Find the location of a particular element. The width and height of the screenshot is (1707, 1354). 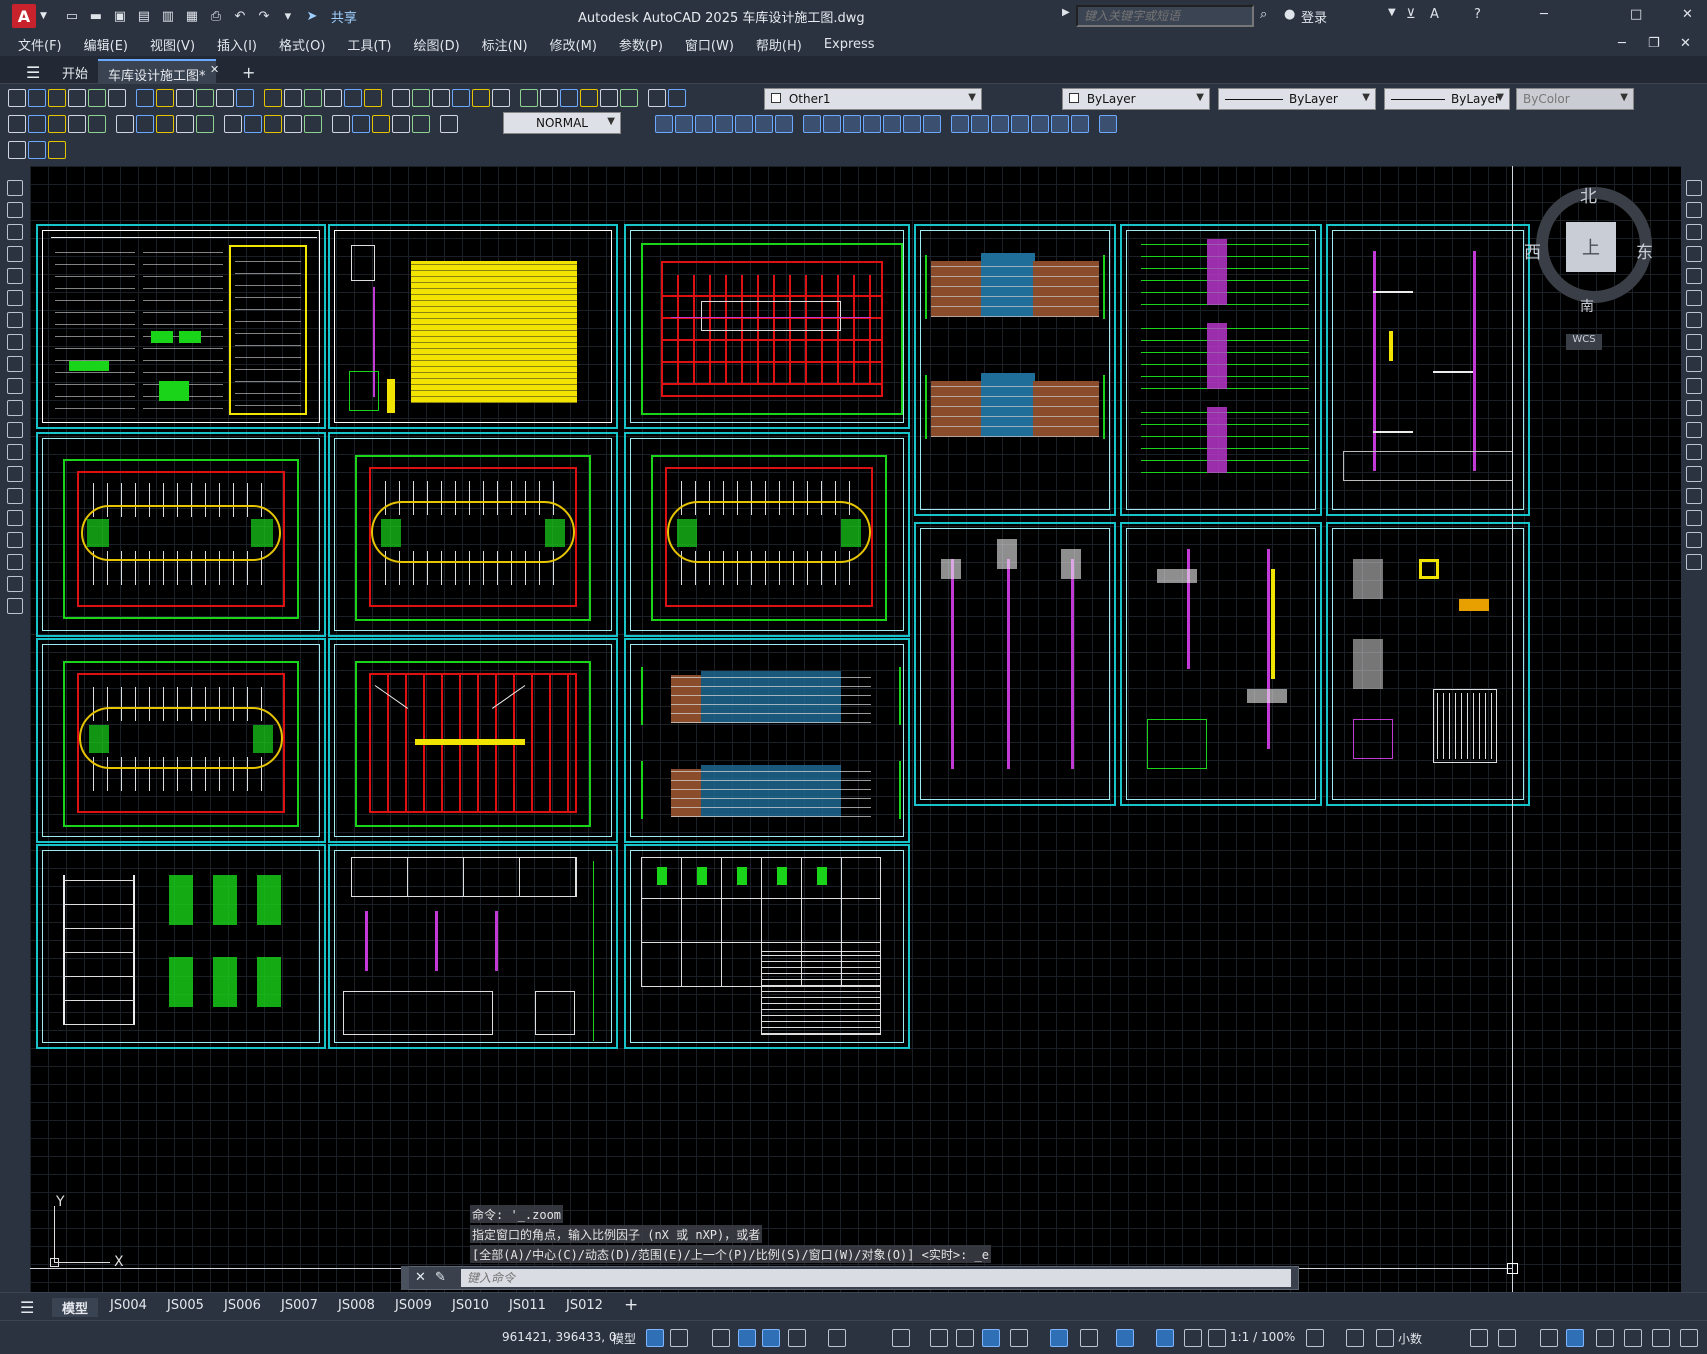

plotstyle-dropdown: ByColor ▼ is located at coordinates (1575, 99).